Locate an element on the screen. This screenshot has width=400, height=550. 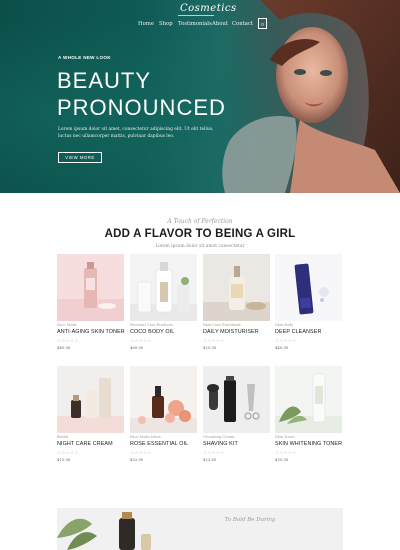
promo-banner-image is located at coordinates (117, 529).